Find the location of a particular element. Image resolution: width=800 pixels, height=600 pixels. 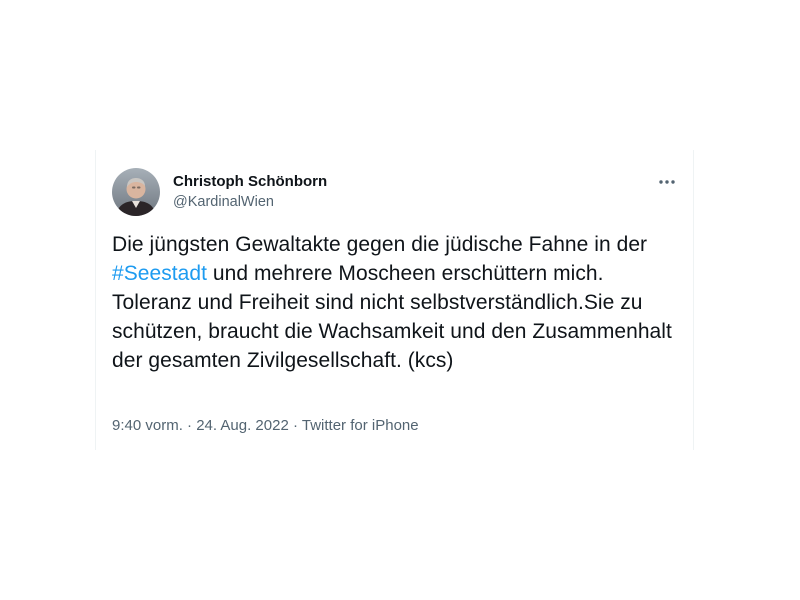

hashtag-link: #Seestadt is located at coordinates (159, 273).